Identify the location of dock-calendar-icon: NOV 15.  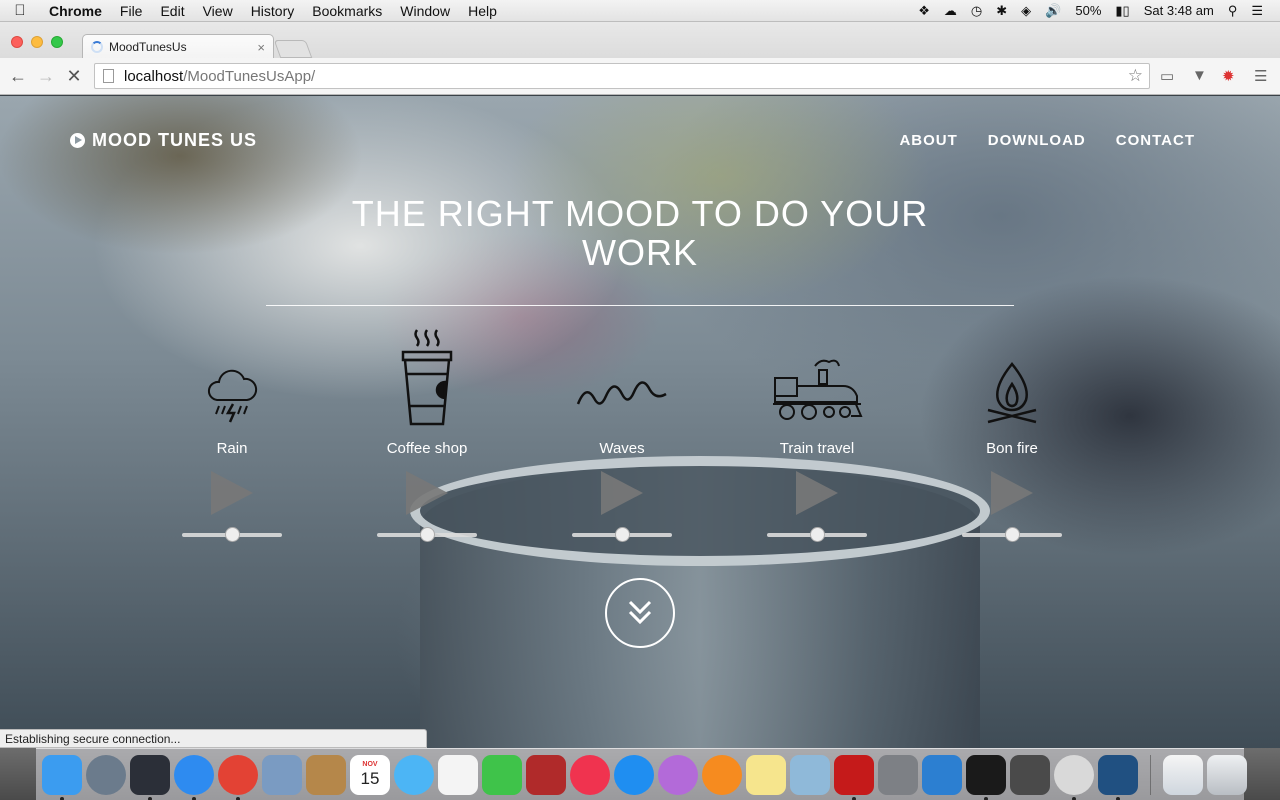
(370, 774).